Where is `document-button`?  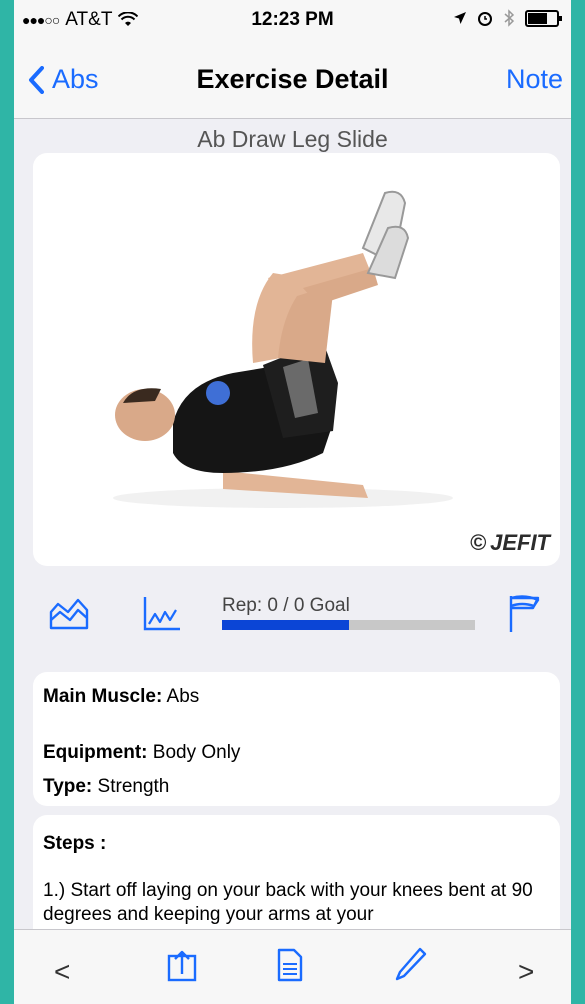 document-button is located at coordinates (290, 965).